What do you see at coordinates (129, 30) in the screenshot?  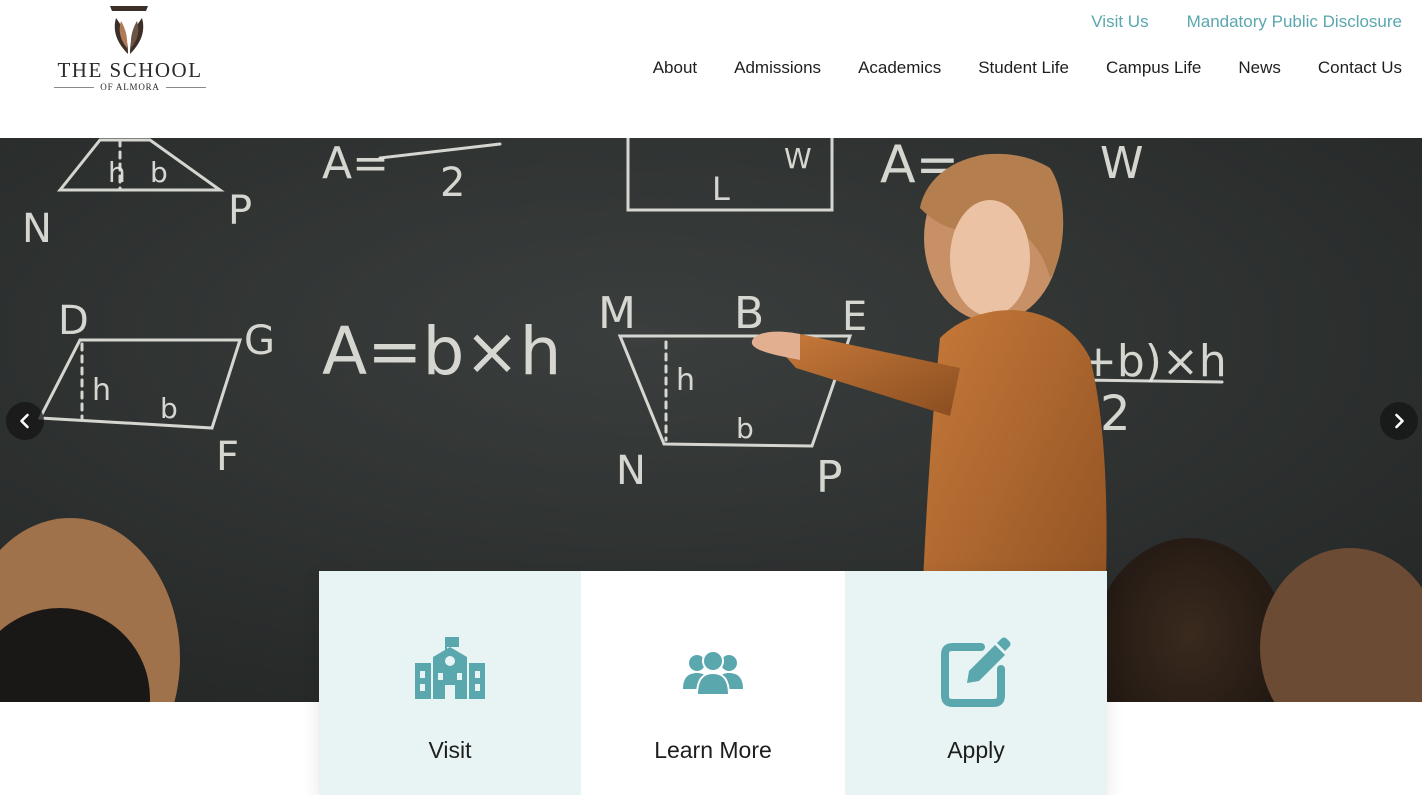 I see `leaf-emblem-icon` at bounding box center [129, 30].